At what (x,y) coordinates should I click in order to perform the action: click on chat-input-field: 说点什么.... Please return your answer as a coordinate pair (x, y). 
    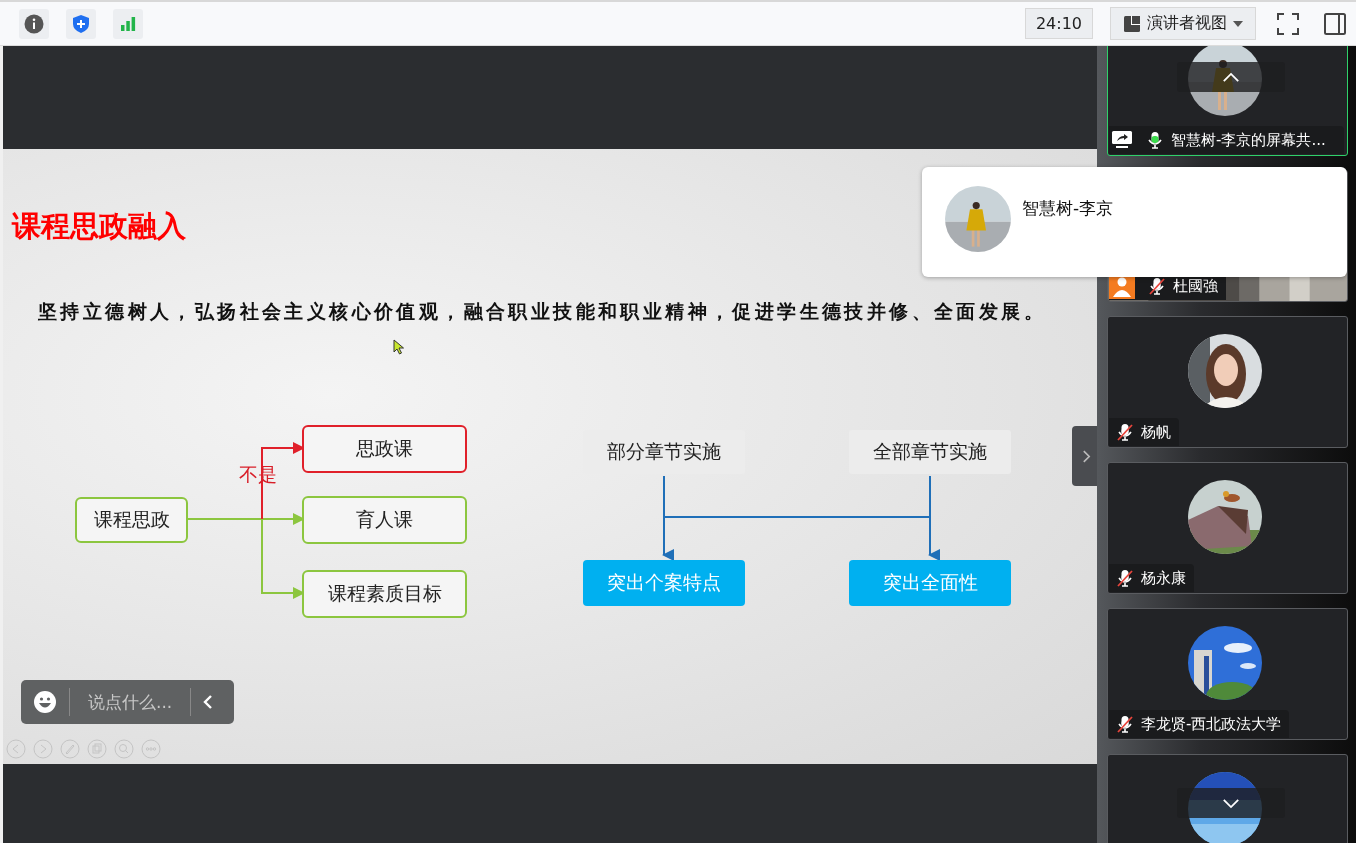
    Looking at the image, I should click on (130, 702).